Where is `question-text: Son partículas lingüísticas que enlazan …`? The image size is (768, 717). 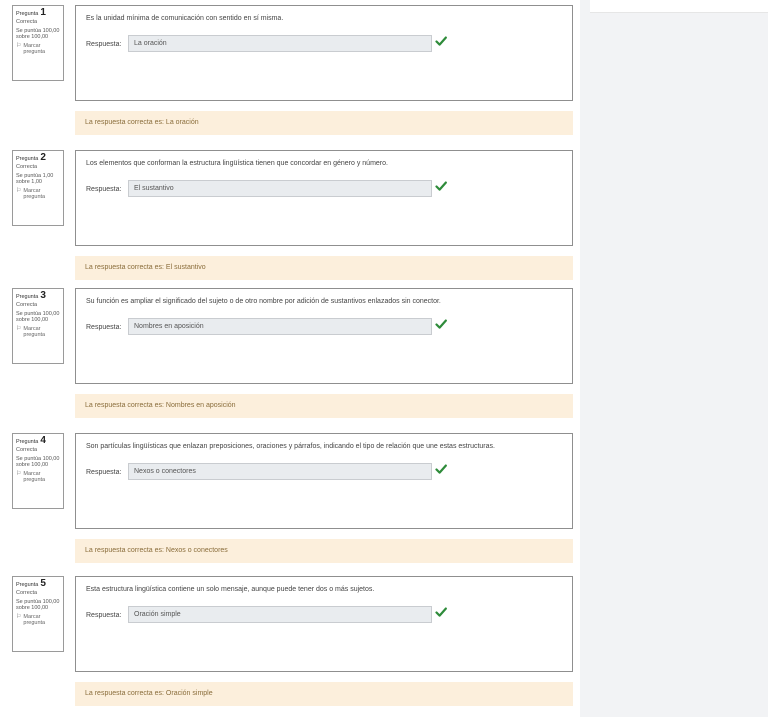
question-text: Son partículas lingüísticas que enlazan … is located at coordinates (290, 446).